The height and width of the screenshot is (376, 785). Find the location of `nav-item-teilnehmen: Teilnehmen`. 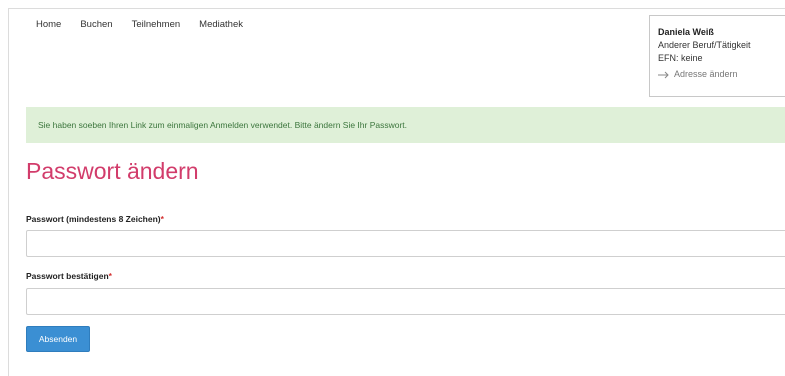

nav-item-teilnehmen: Teilnehmen is located at coordinates (156, 24).